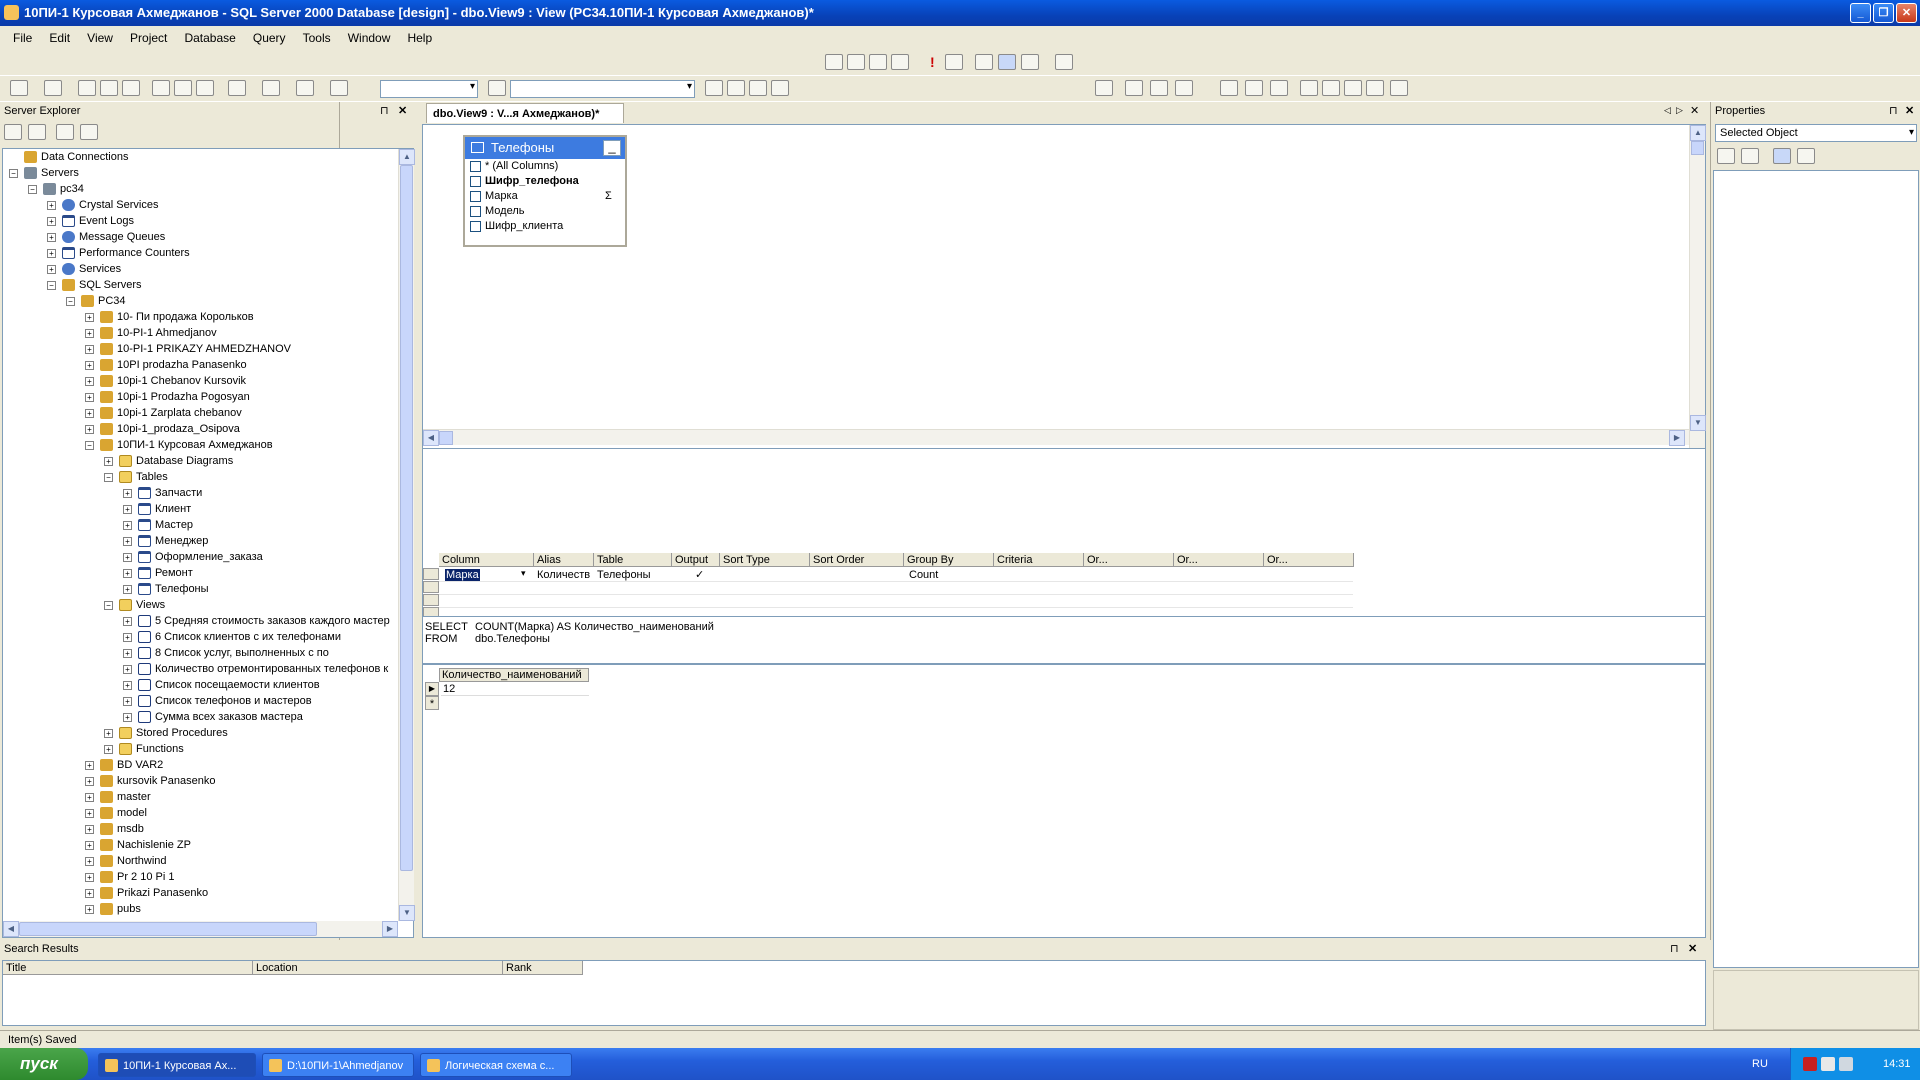  What do you see at coordinates (90, 221) in the screenshot?
I see `tree-item: + Event Logs` at bounding box center [90, 221].